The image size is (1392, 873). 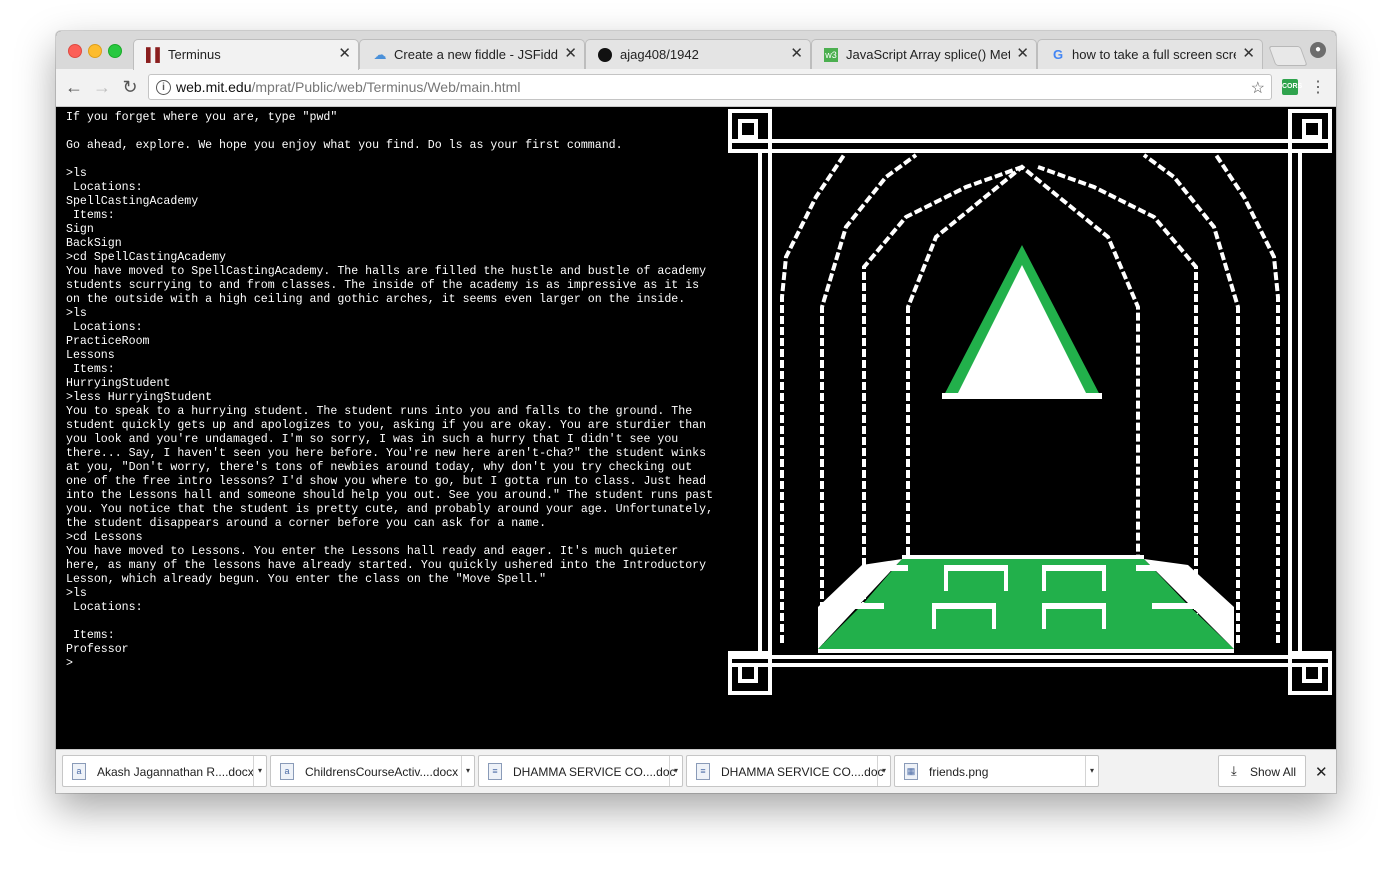 What do you see at coordinates (1288, 56) in the screenshot?
I see `new-tab-button` at bounding box center [1288, 56].